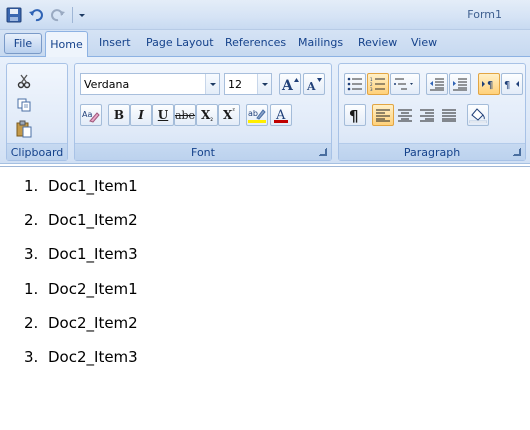 This screenshot has width=530, height=430. I want to click on window-title: Form1, so click(484, 14).